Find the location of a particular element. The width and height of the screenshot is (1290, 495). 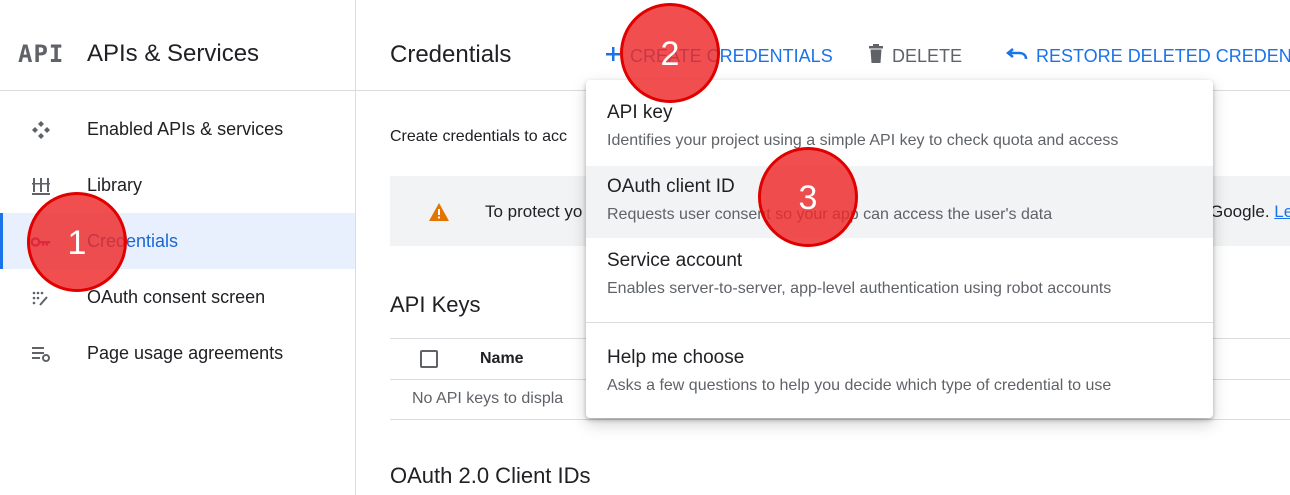

sidebar-item-page-usage: Page usage agreements is located at coordinates (177, 353).